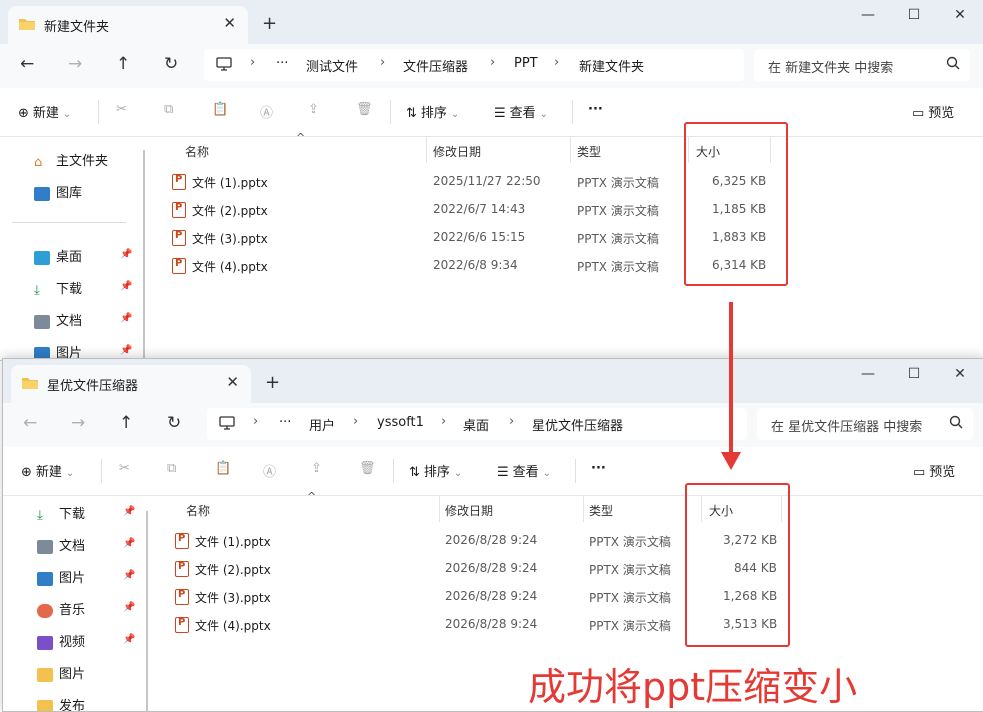 The width and height of the screenshot is (983, 712). Describe the element at coordinates (58, 191) in the screenshot. I see `sidebar-item-gallery: 图库` at that location.